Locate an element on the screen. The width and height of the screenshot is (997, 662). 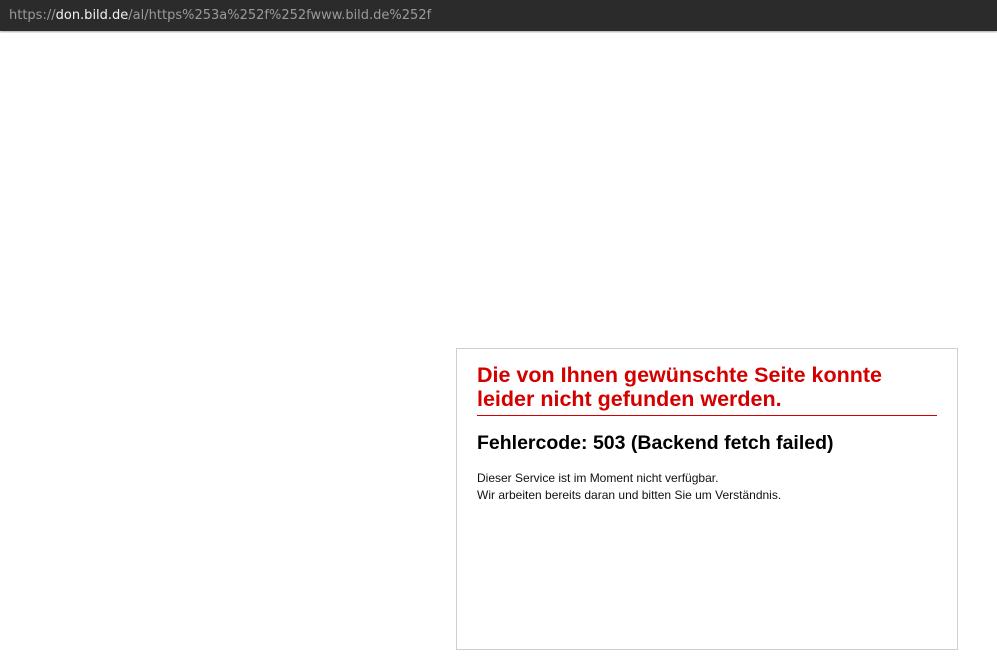
error-divider is located at coordinates (707, 415).